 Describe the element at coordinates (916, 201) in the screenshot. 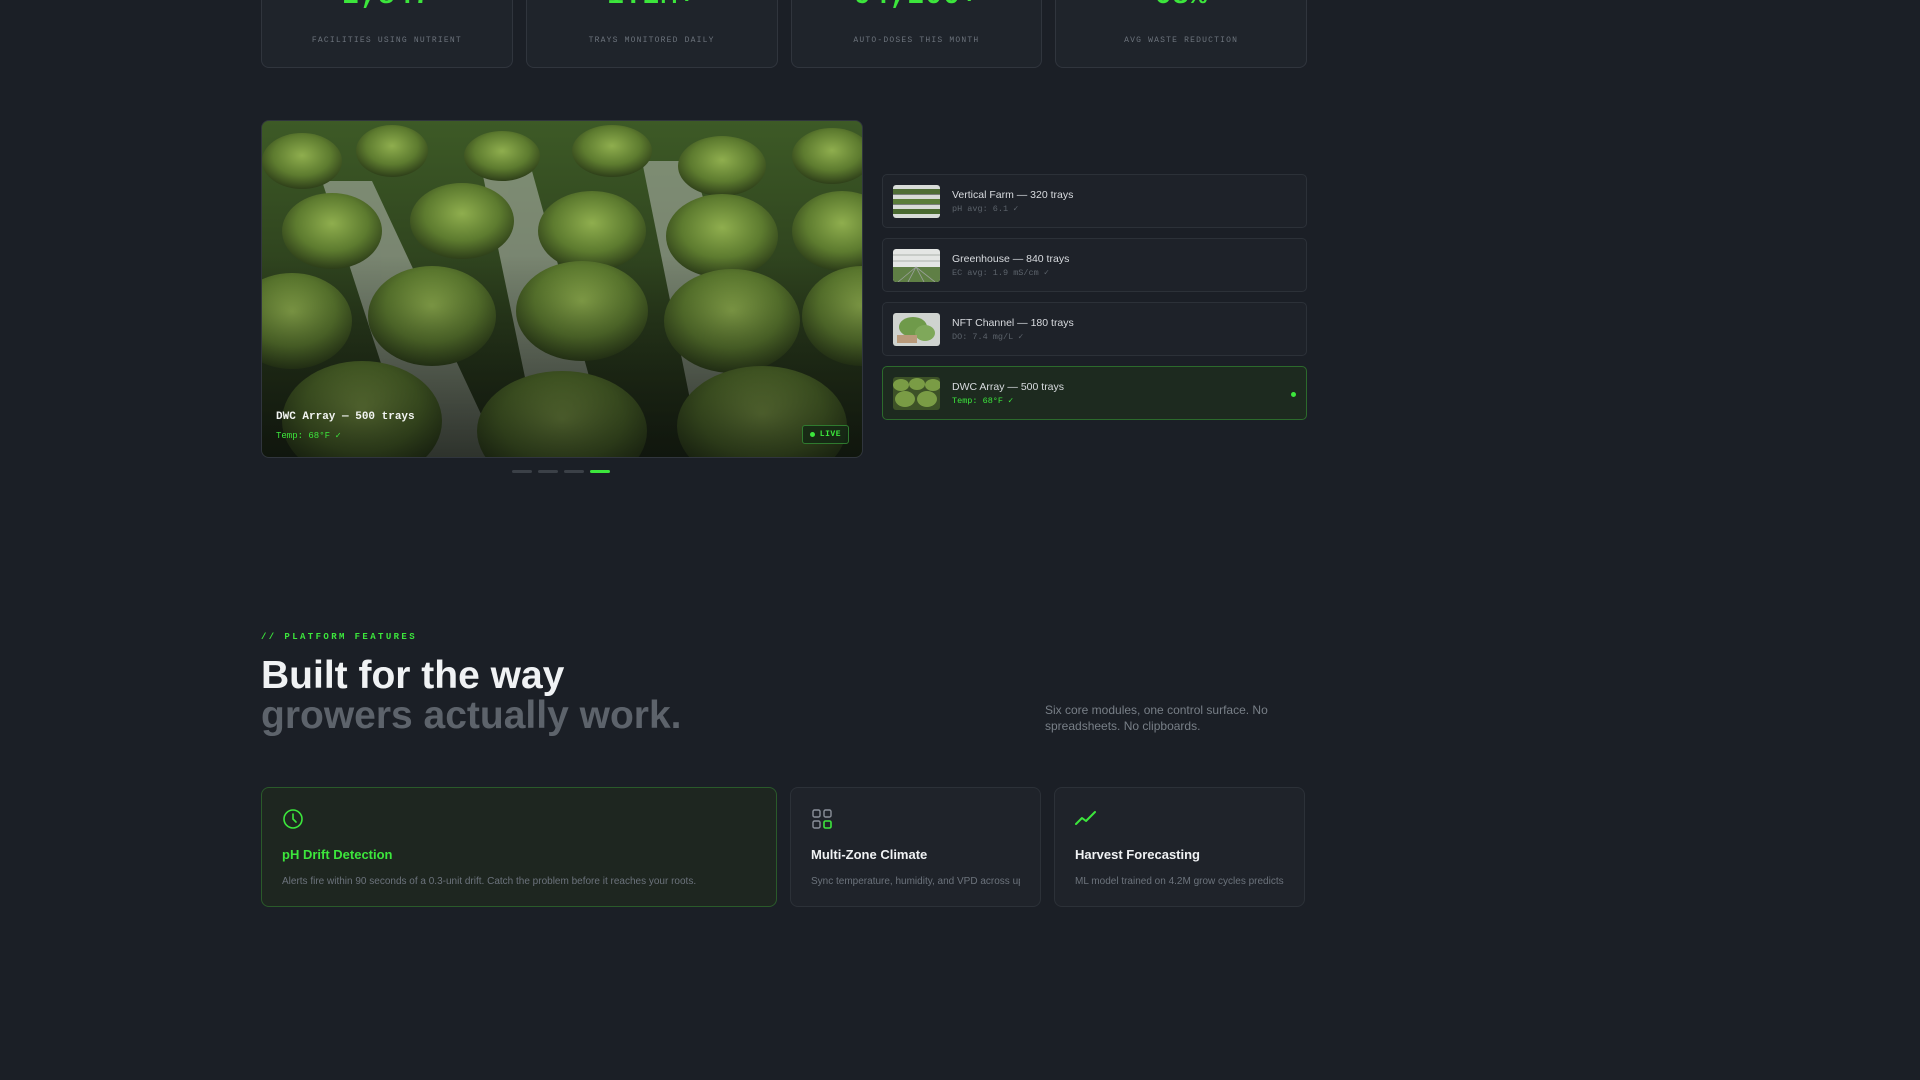

I see `vertical-farm-thumbnail` at that location.